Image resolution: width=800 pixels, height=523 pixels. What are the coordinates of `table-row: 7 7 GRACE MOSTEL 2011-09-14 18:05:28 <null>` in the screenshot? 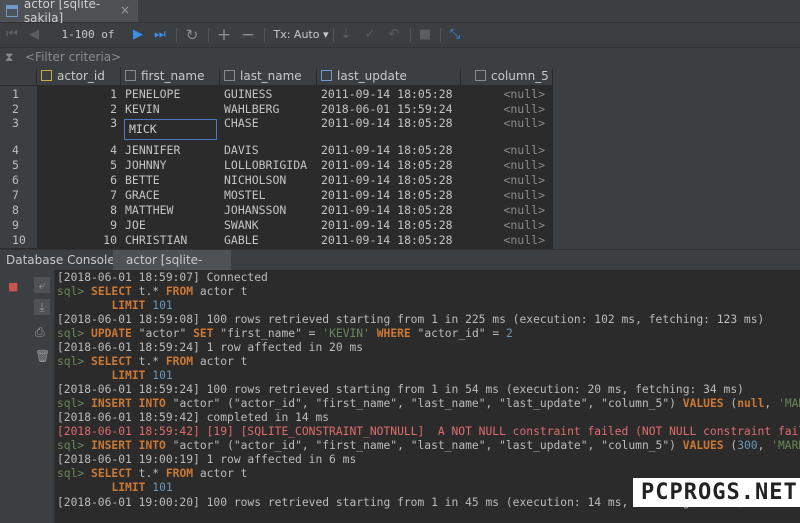 It's located at (276, 195).